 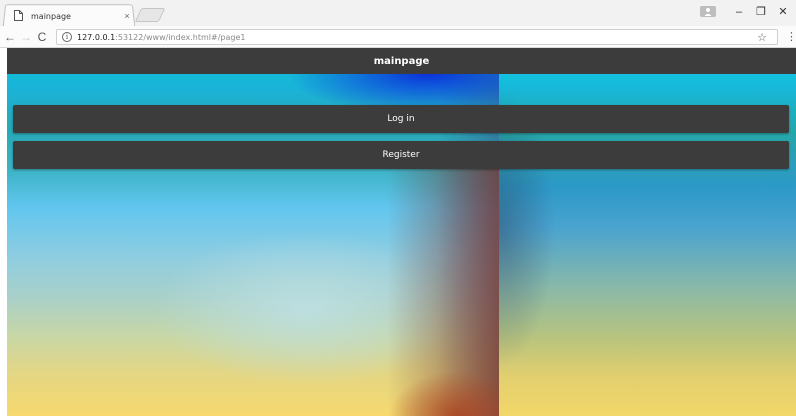 What do you see at coordinates (96, 37) in the screenshot?
I see `url-host: 127.0.0.1` at bounding box center [96, 37].